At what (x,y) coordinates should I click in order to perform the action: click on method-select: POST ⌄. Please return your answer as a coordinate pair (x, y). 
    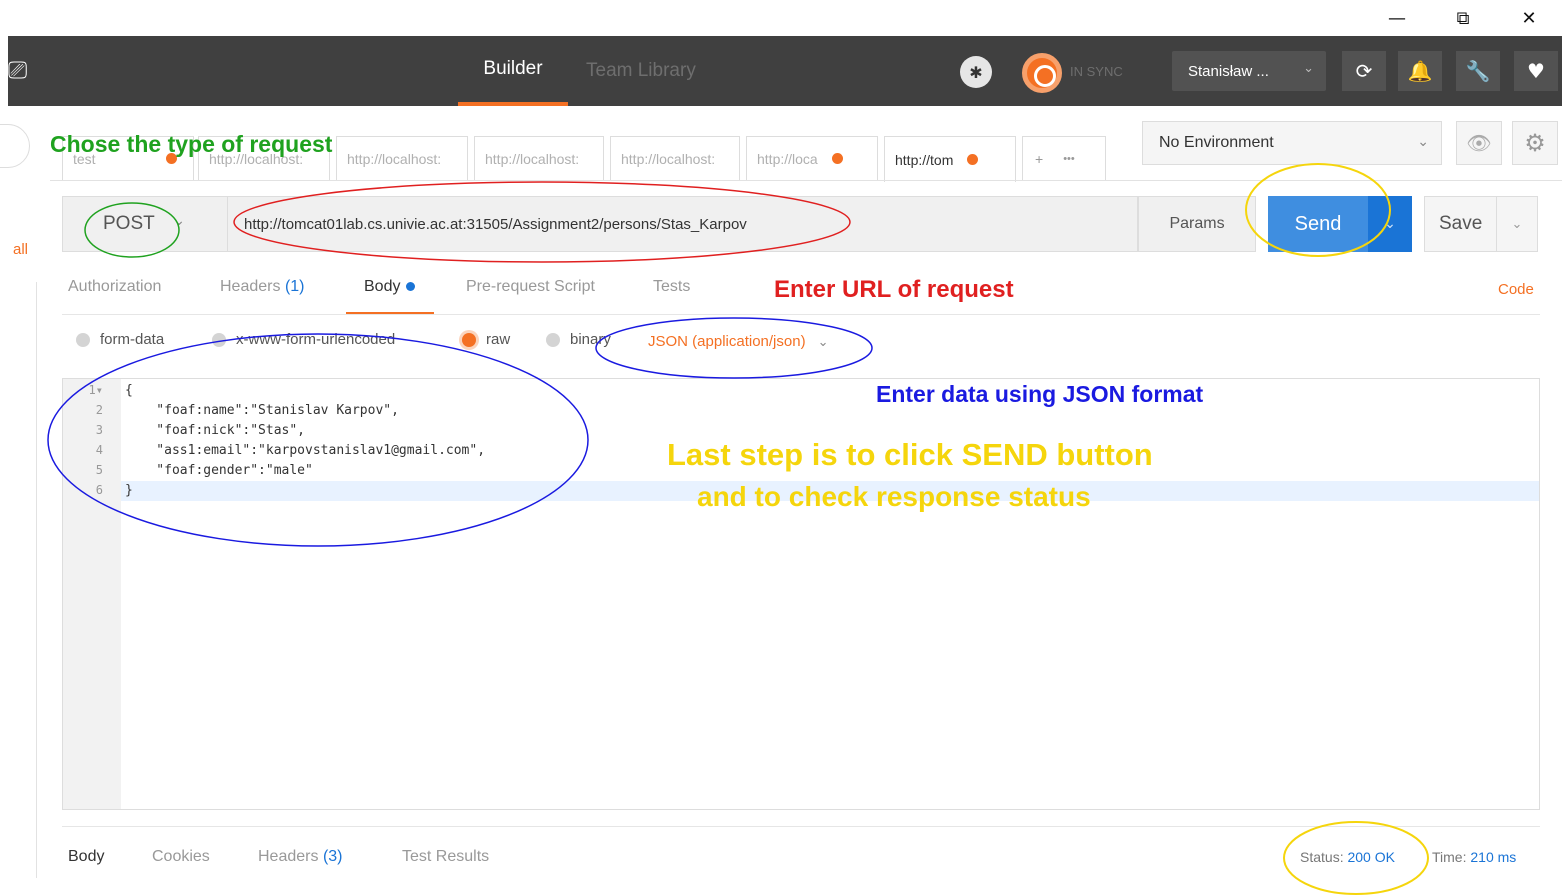
    Looking at the image, I should click on (145, 224).